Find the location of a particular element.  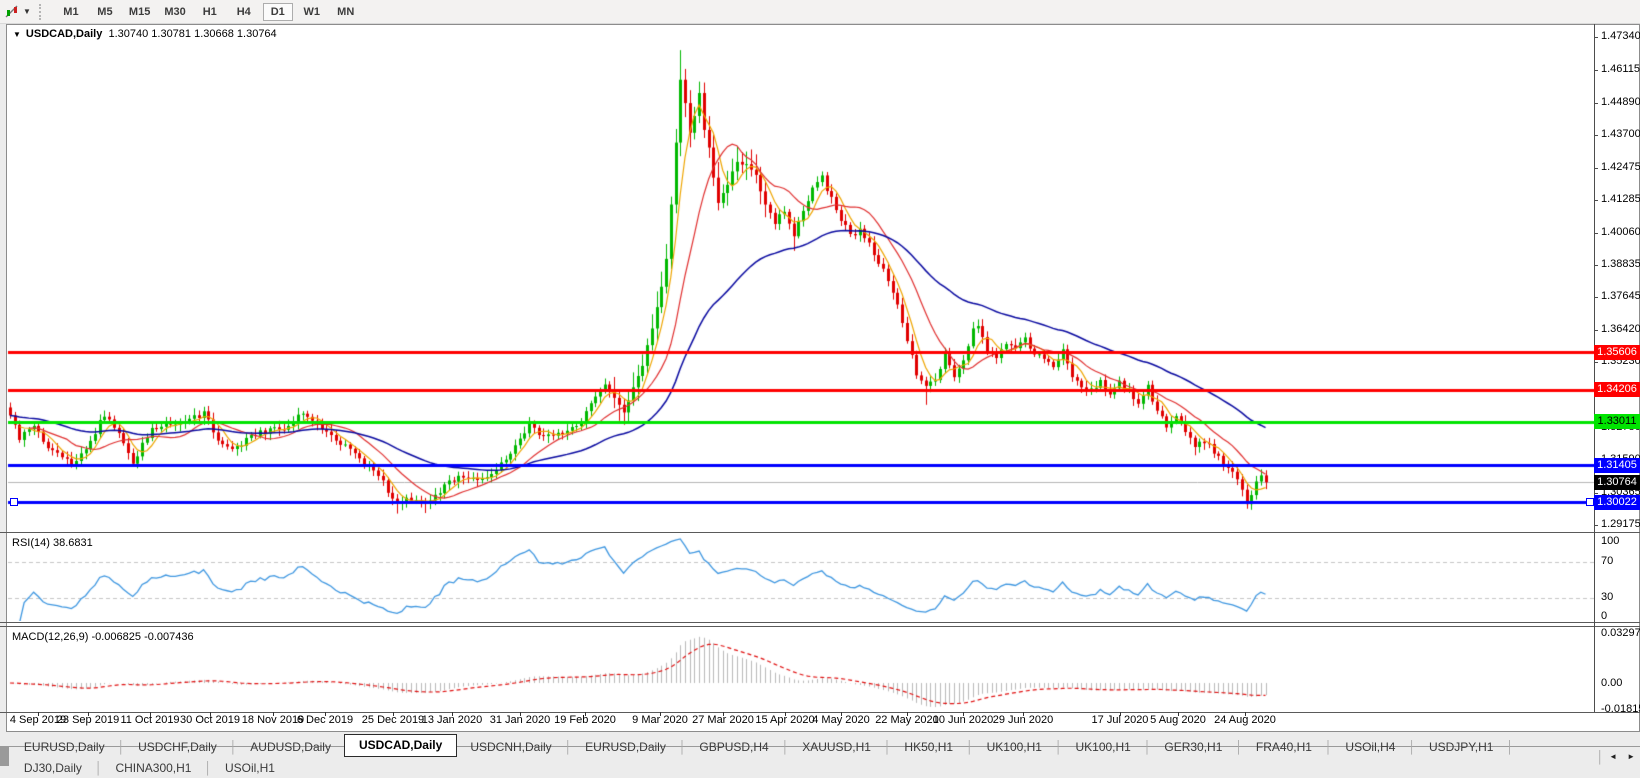

chart-tab-gbpusd-h4: GBPUSD,H4 is located at coordinates (733, 747).